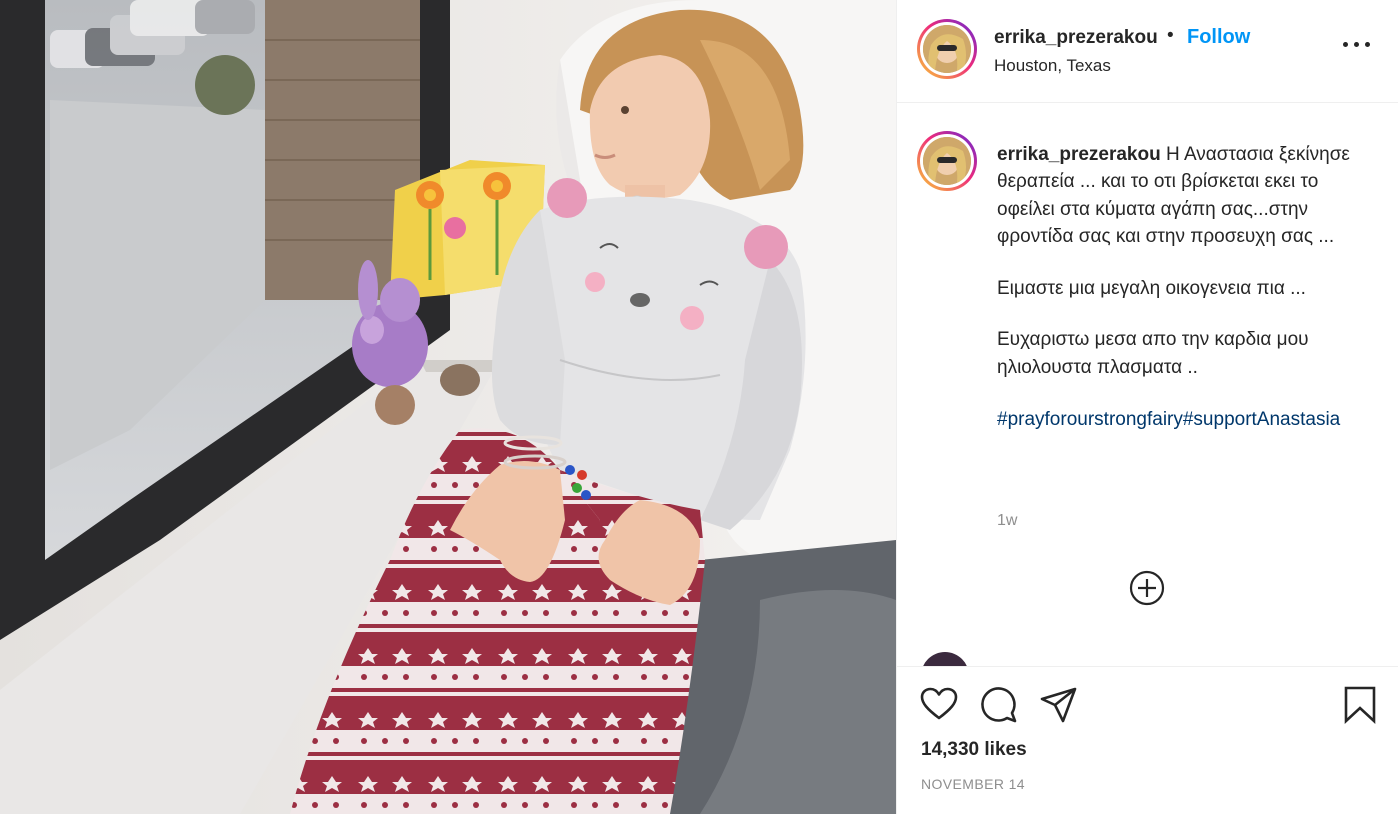  What do you see at coordinates (973, 784) in the screenshot?
I see `post-date: NOVEMBER 14` at bounding box center [973, 784].